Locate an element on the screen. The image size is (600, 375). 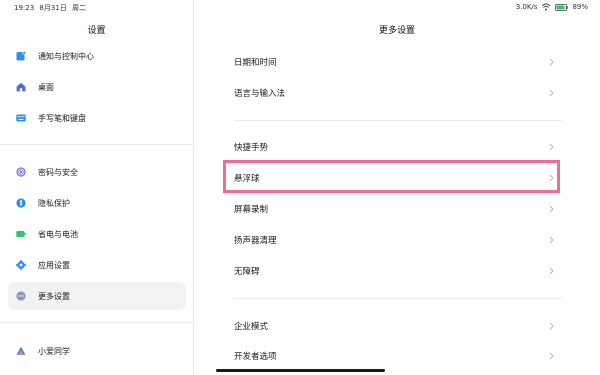
sidebar-title: 设置 is located at coordinates (96, 31).